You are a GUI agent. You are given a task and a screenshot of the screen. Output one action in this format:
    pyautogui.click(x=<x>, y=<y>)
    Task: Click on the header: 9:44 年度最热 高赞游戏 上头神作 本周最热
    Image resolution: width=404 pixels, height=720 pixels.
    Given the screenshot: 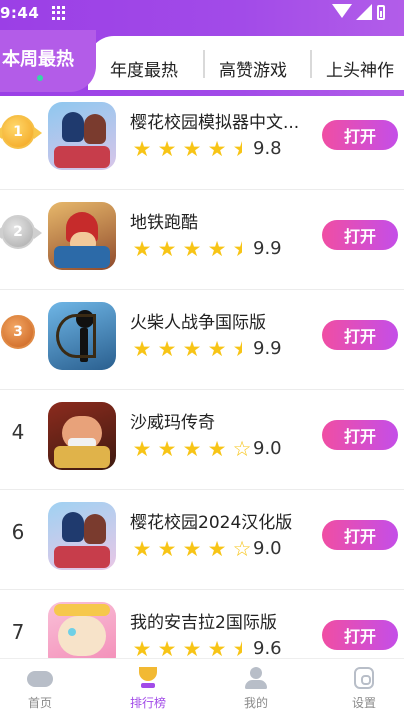 What is the action you would take?
    pyautogui.click(x=202, y=48)
    